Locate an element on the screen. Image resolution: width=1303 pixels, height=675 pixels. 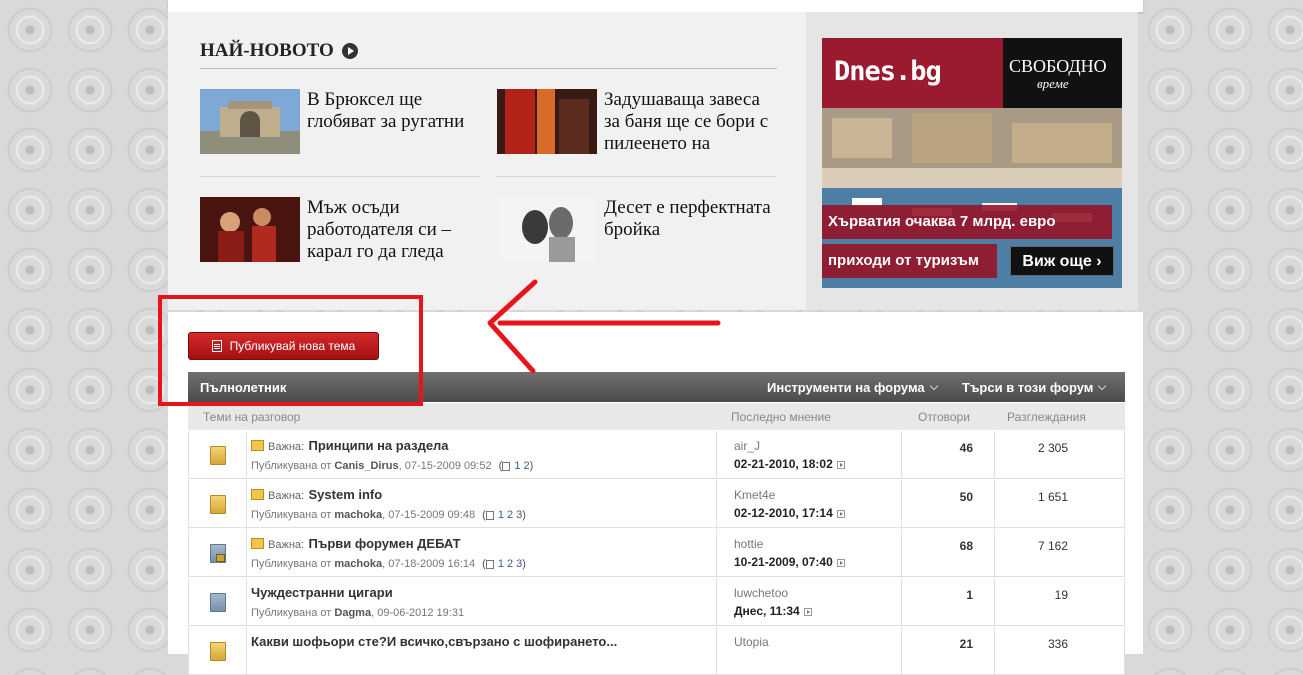
last-post-cell: Utopia is located at coordinates (809, 651).